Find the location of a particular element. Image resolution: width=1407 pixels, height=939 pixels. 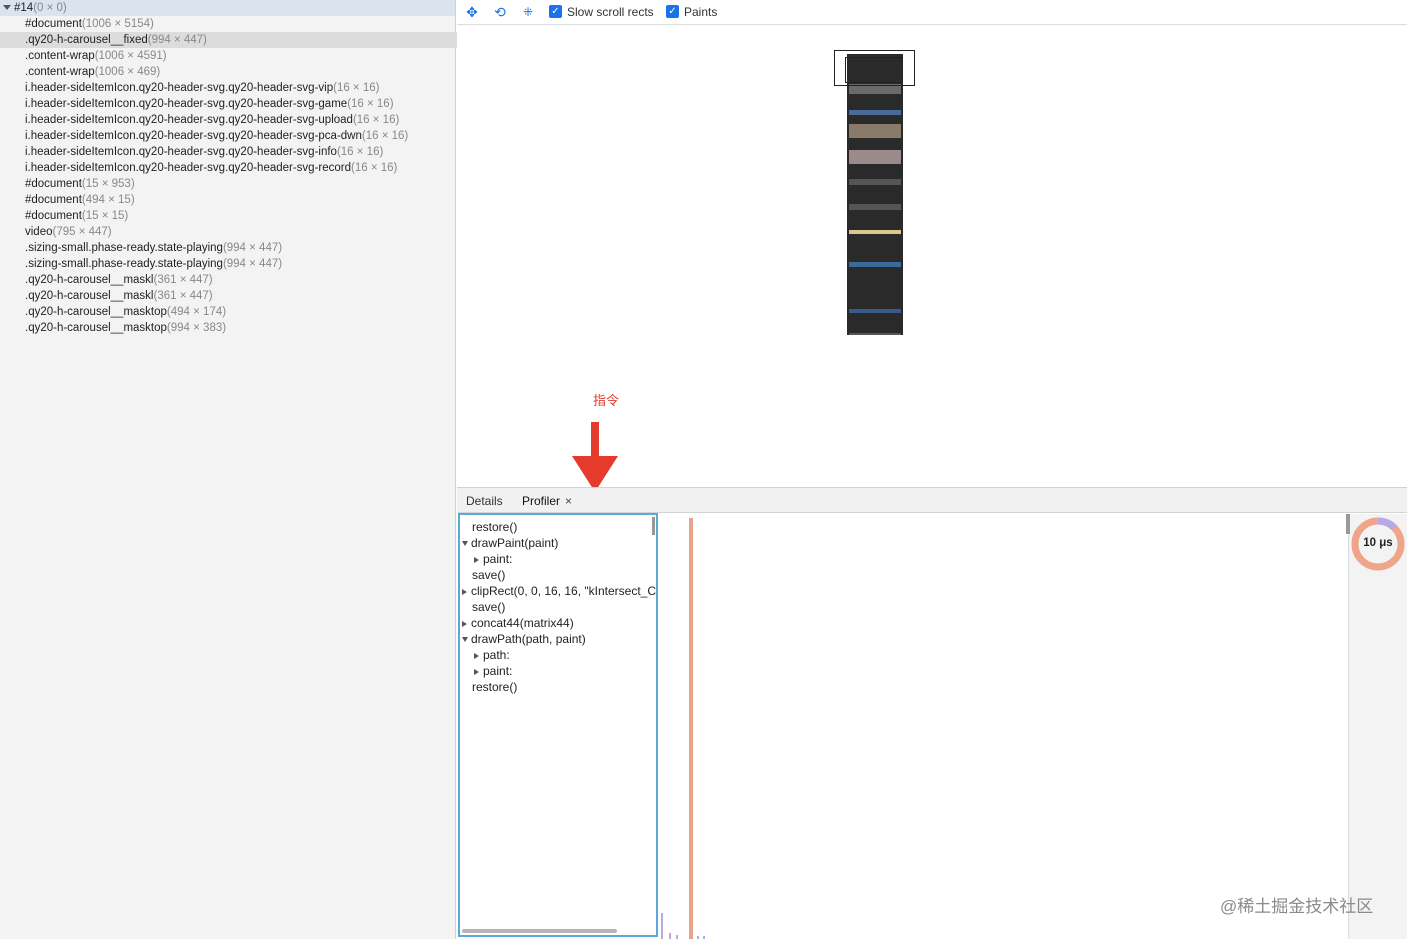

tab-profiler: Profiler is located at coordinates (541, 501).